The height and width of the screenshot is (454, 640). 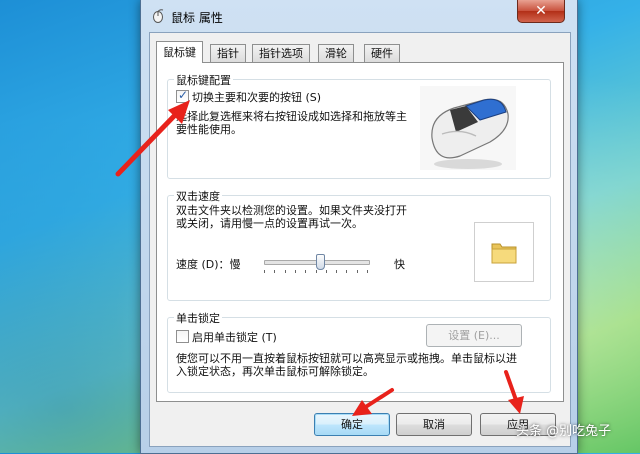 I want to click on enable-click-lock-label: 启用单击锁定 (T), so click(x=234, y=337).